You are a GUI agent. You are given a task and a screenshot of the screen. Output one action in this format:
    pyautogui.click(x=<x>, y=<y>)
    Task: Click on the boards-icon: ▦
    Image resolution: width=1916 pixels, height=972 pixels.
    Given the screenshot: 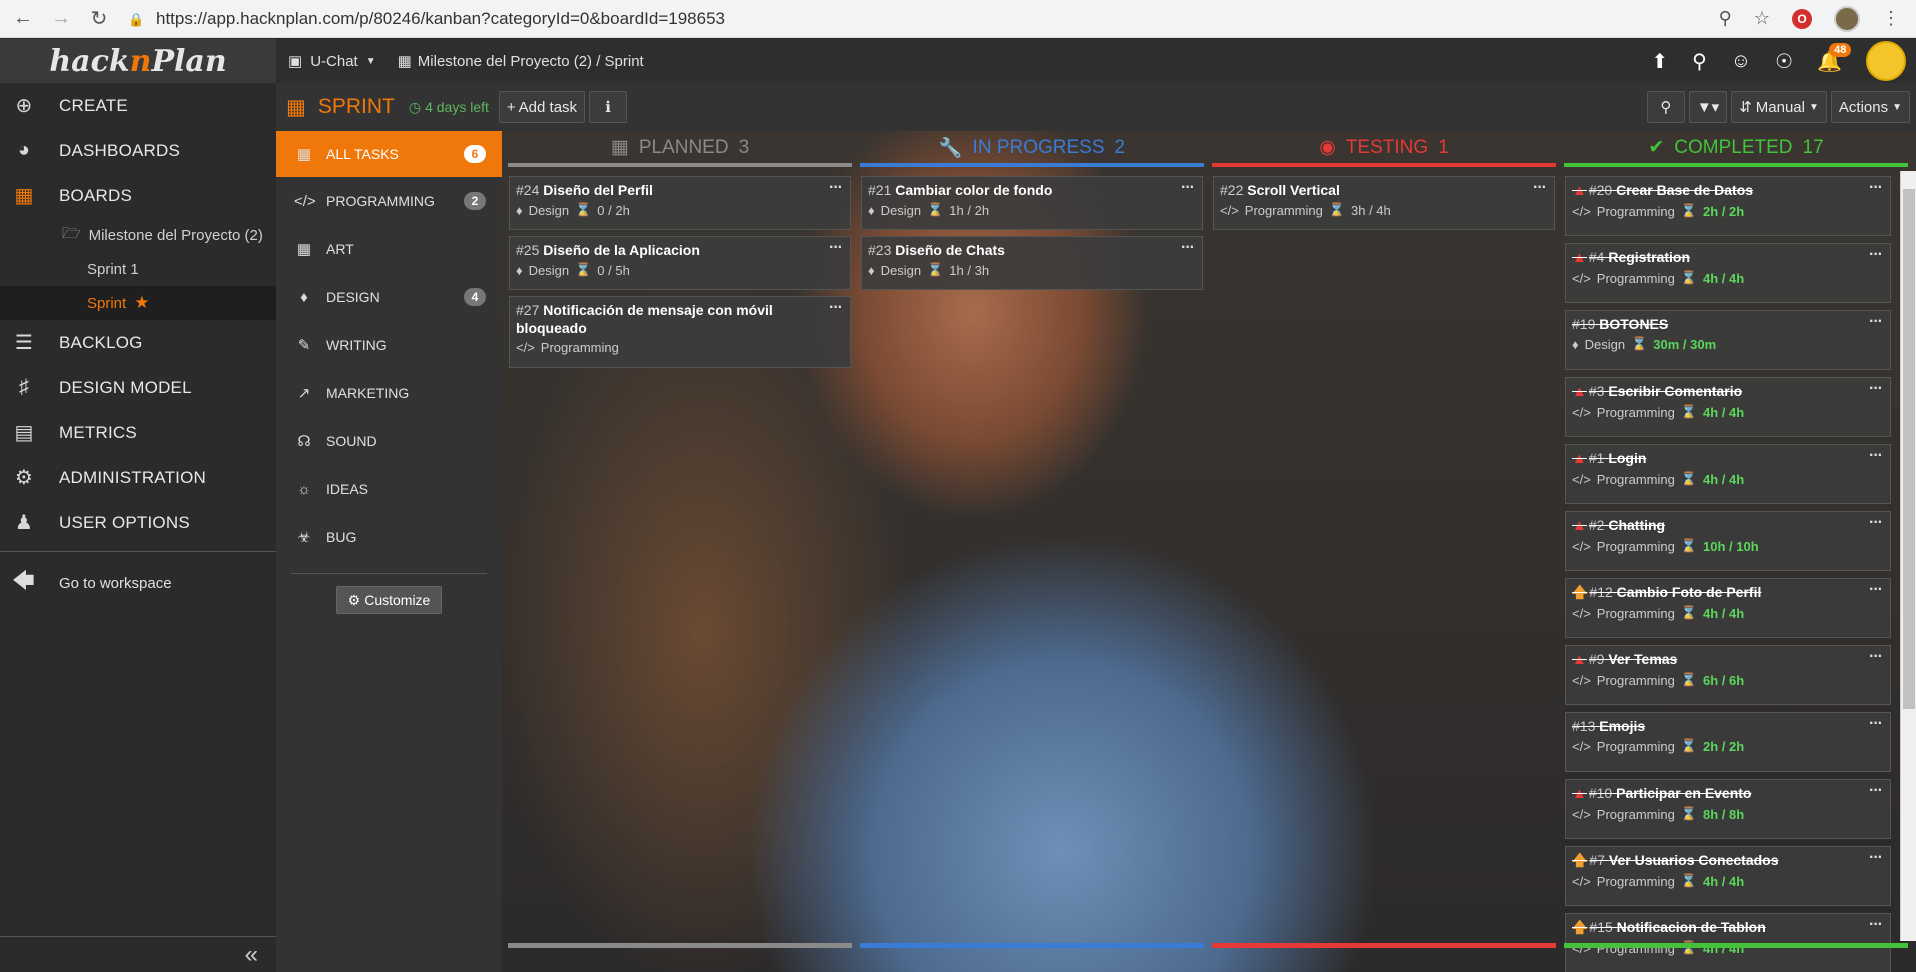 What is the action you would take?
    pyautogui.click(x=24, y=196)
    